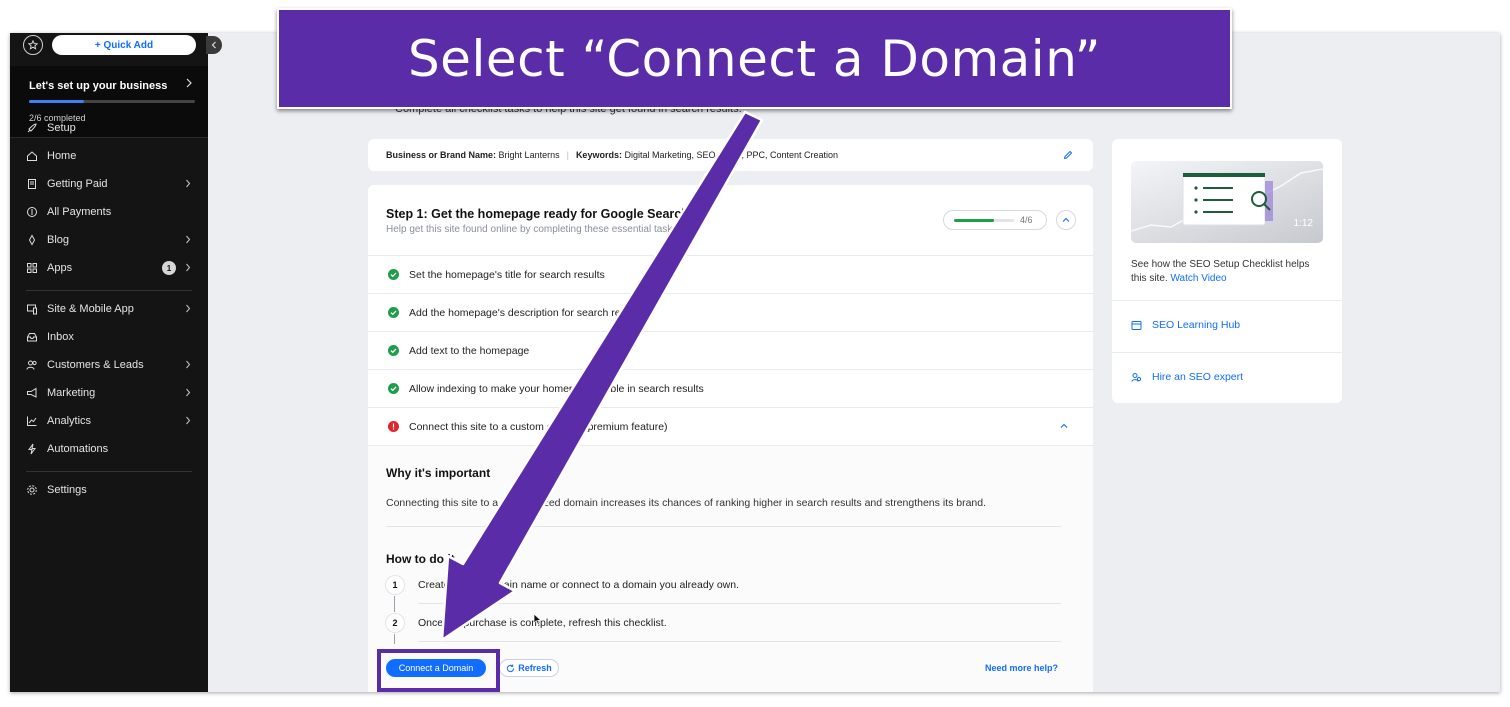  What do you see at coordinates (438, 670) in the screenshot?
I see `button-highlight-box` at bounding box center [438, 670].